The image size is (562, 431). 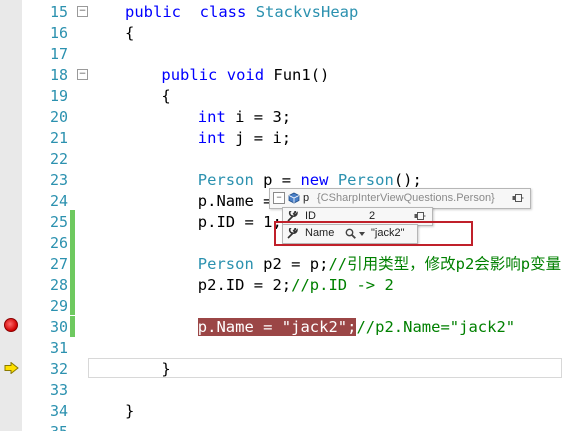 What do you see at coordinates (58, 390) in the screenshot?
I see `line-number: 33` at bounding box center [58, 390].